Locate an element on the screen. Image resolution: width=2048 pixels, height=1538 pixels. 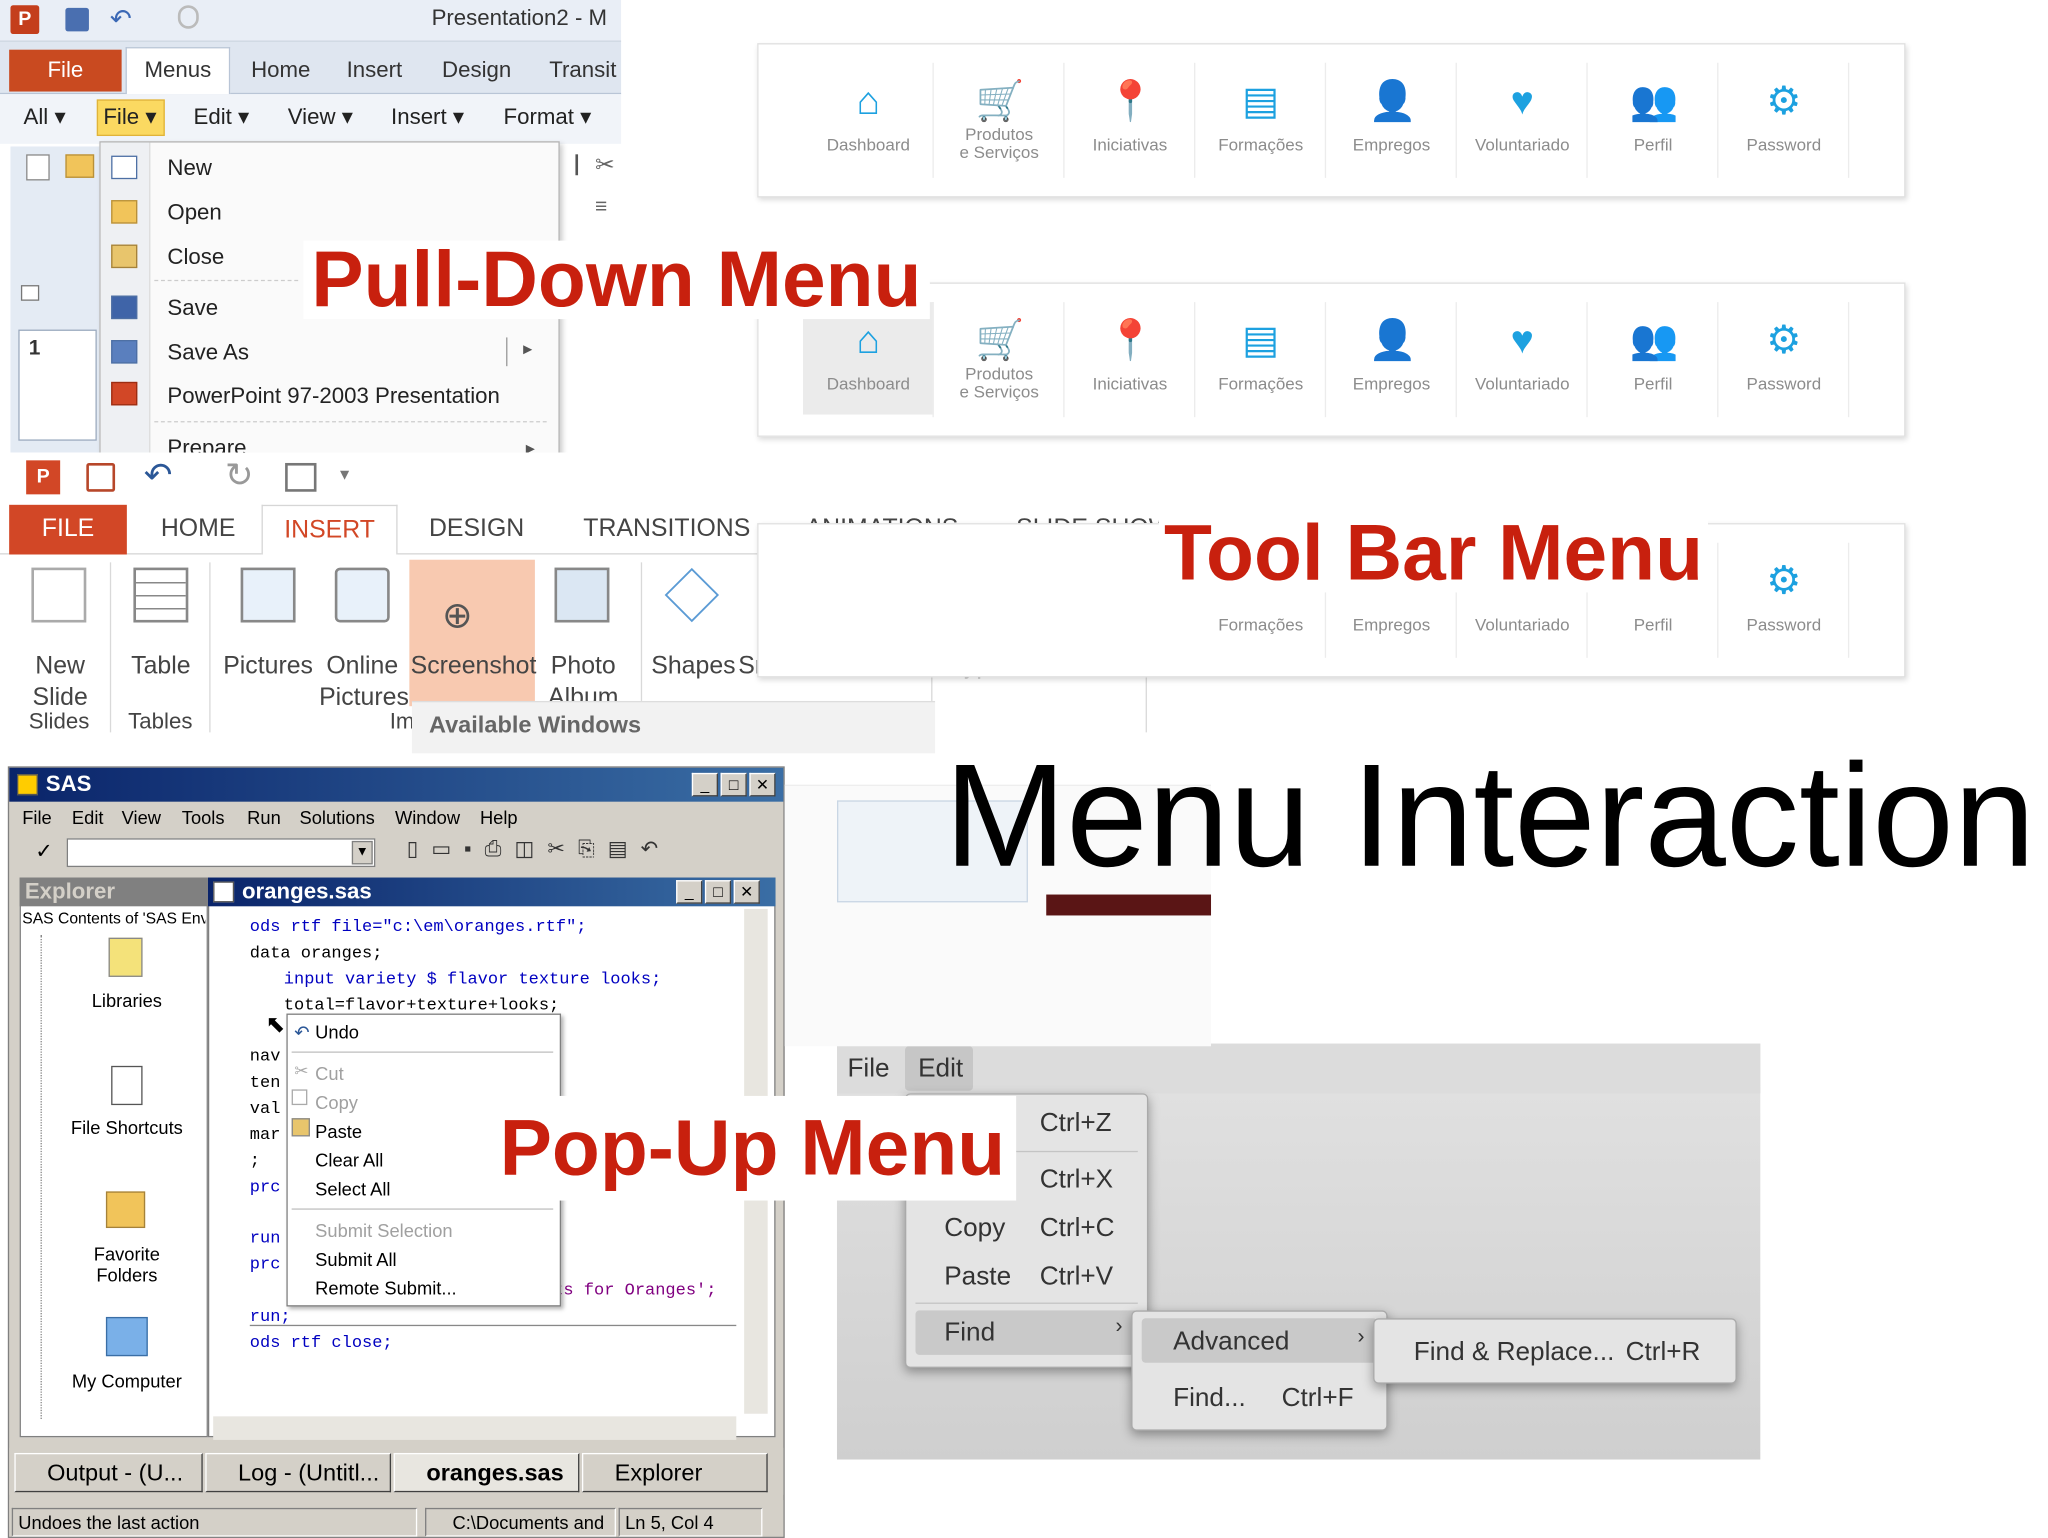
tab-design: Design is located at coordinates (476, 71).